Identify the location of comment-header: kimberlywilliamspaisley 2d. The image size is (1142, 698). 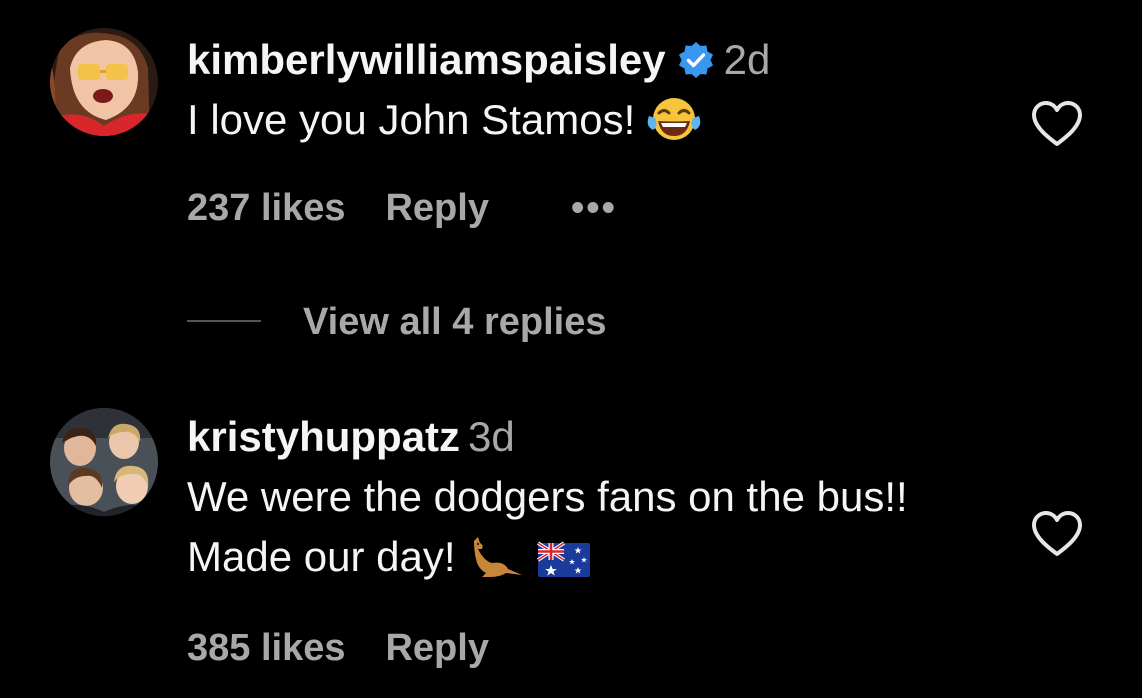
(478, 60).